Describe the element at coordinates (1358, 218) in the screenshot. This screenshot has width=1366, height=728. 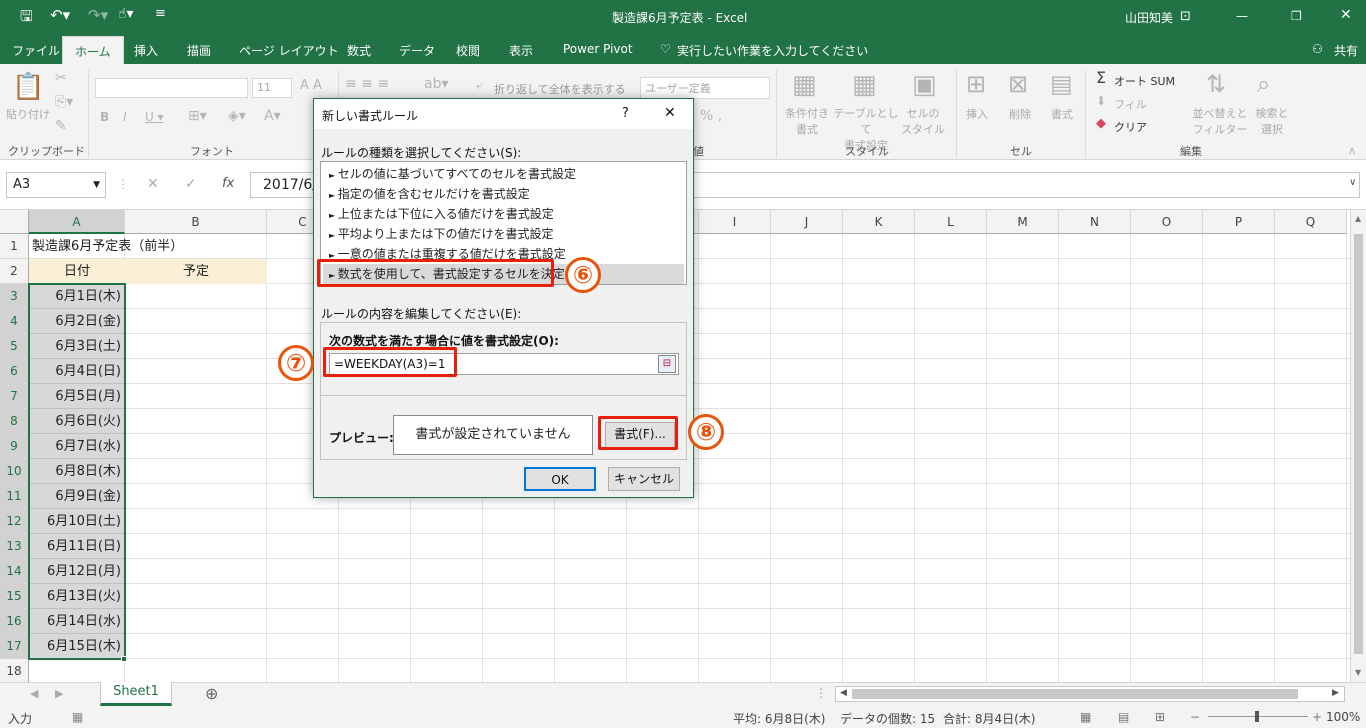
I see `scroll-up-icon: ▲` at that location.